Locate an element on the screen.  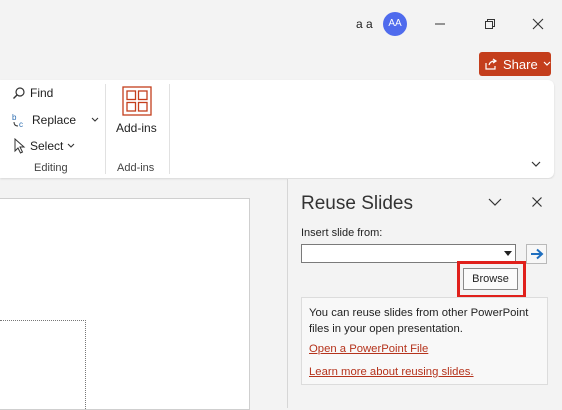
share-button: Share is located at coordinates (515, 64).